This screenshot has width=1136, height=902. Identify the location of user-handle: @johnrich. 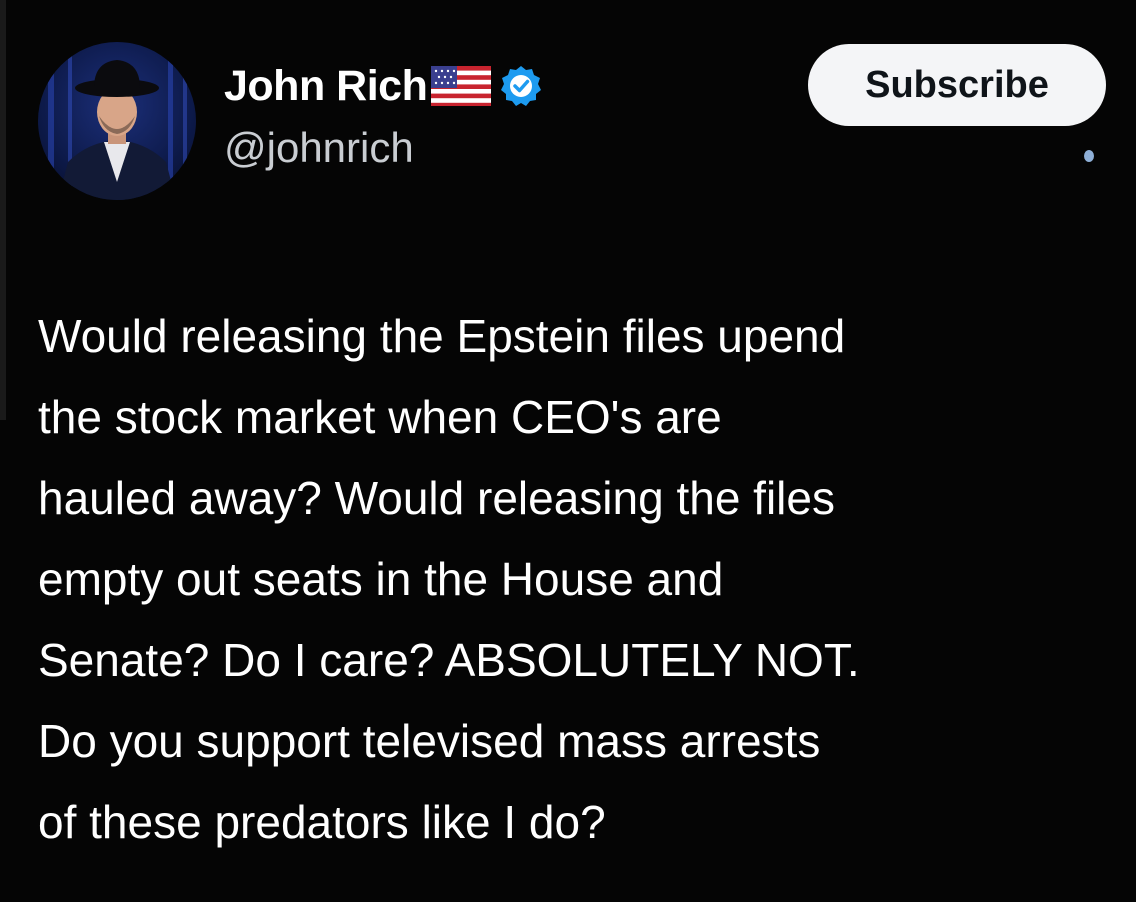
(383, 148).